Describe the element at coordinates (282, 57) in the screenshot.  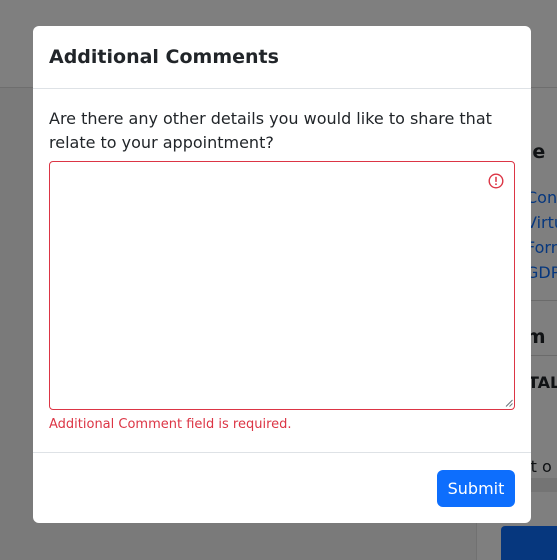
I see `modal-header: Additional Comments` at that location.